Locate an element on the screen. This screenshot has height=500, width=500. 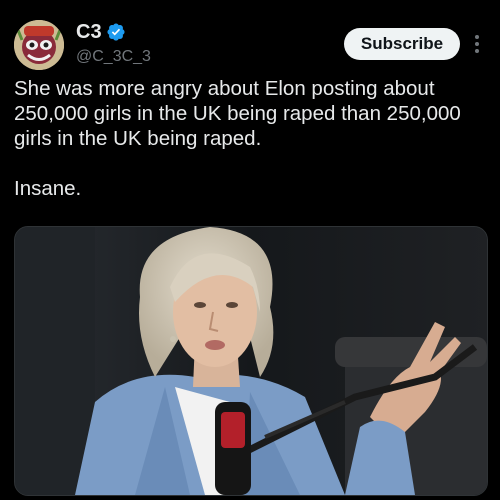
author-name-row: C3 is located at coordinates (101, 32).